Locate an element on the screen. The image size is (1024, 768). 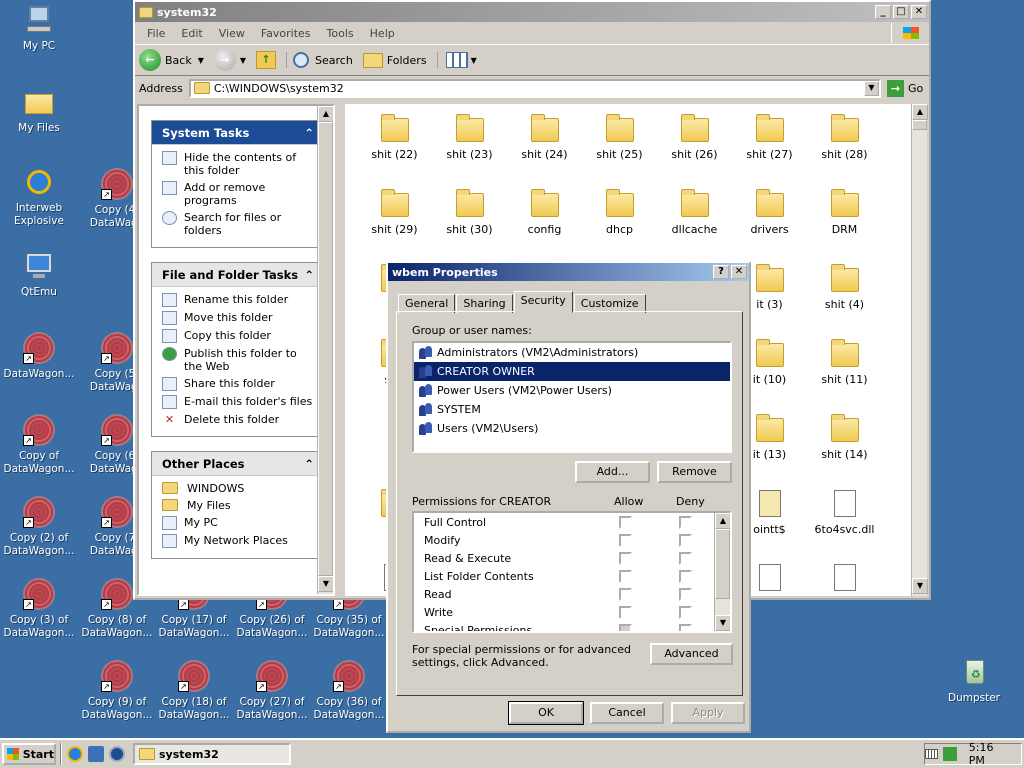
folder-item: config is located at coordinates (544, 212).